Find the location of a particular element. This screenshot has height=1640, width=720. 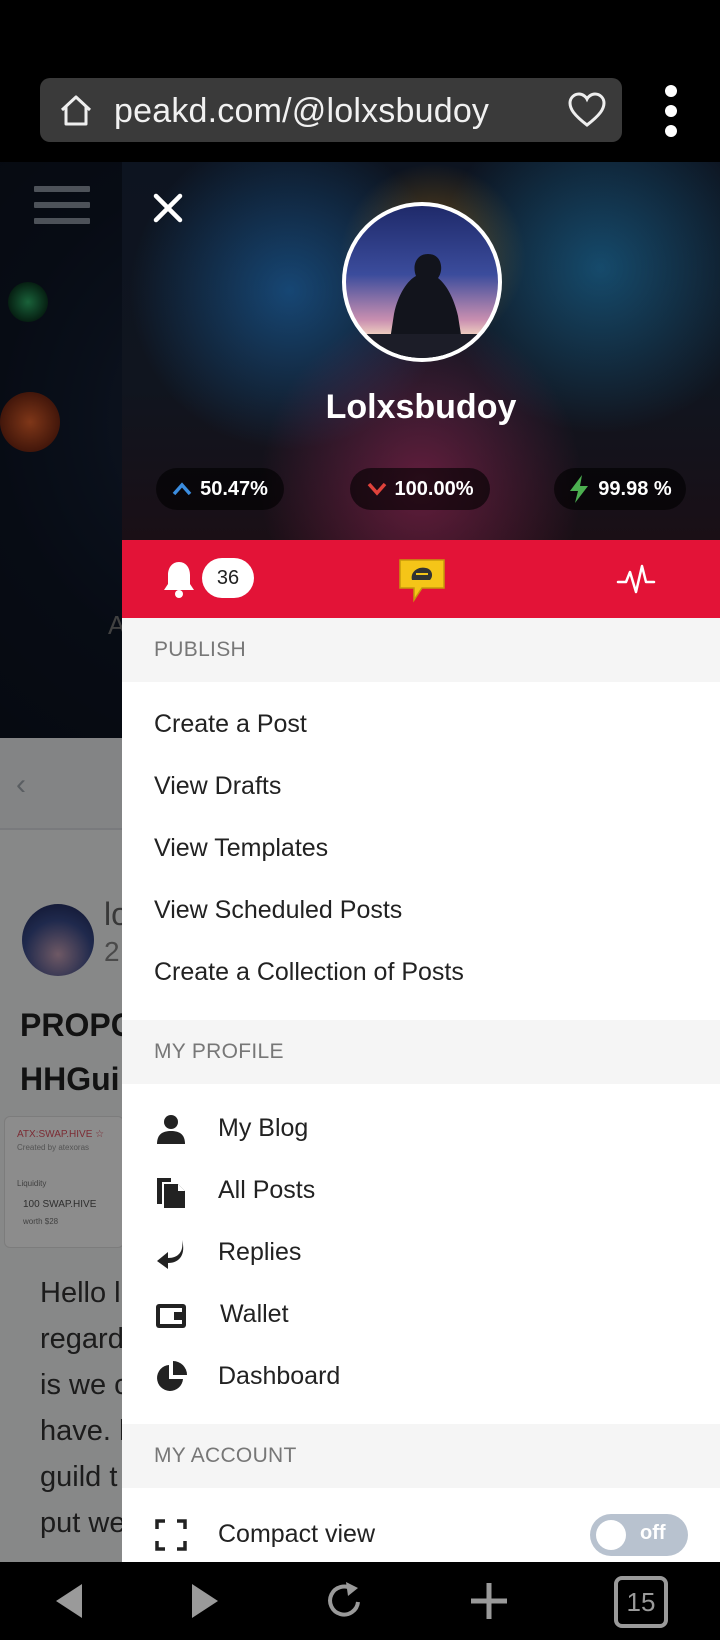

chevron-down-icon is located at coordinates (376, 489).